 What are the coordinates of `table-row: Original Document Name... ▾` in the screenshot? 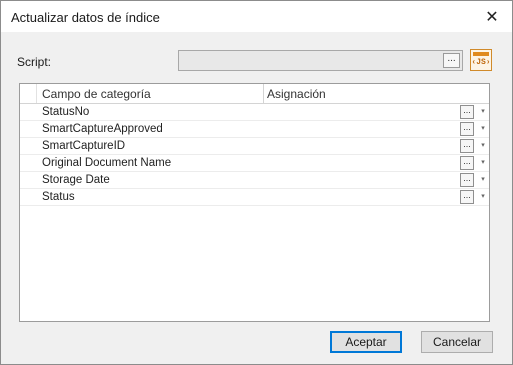 It's located at (254, 163).